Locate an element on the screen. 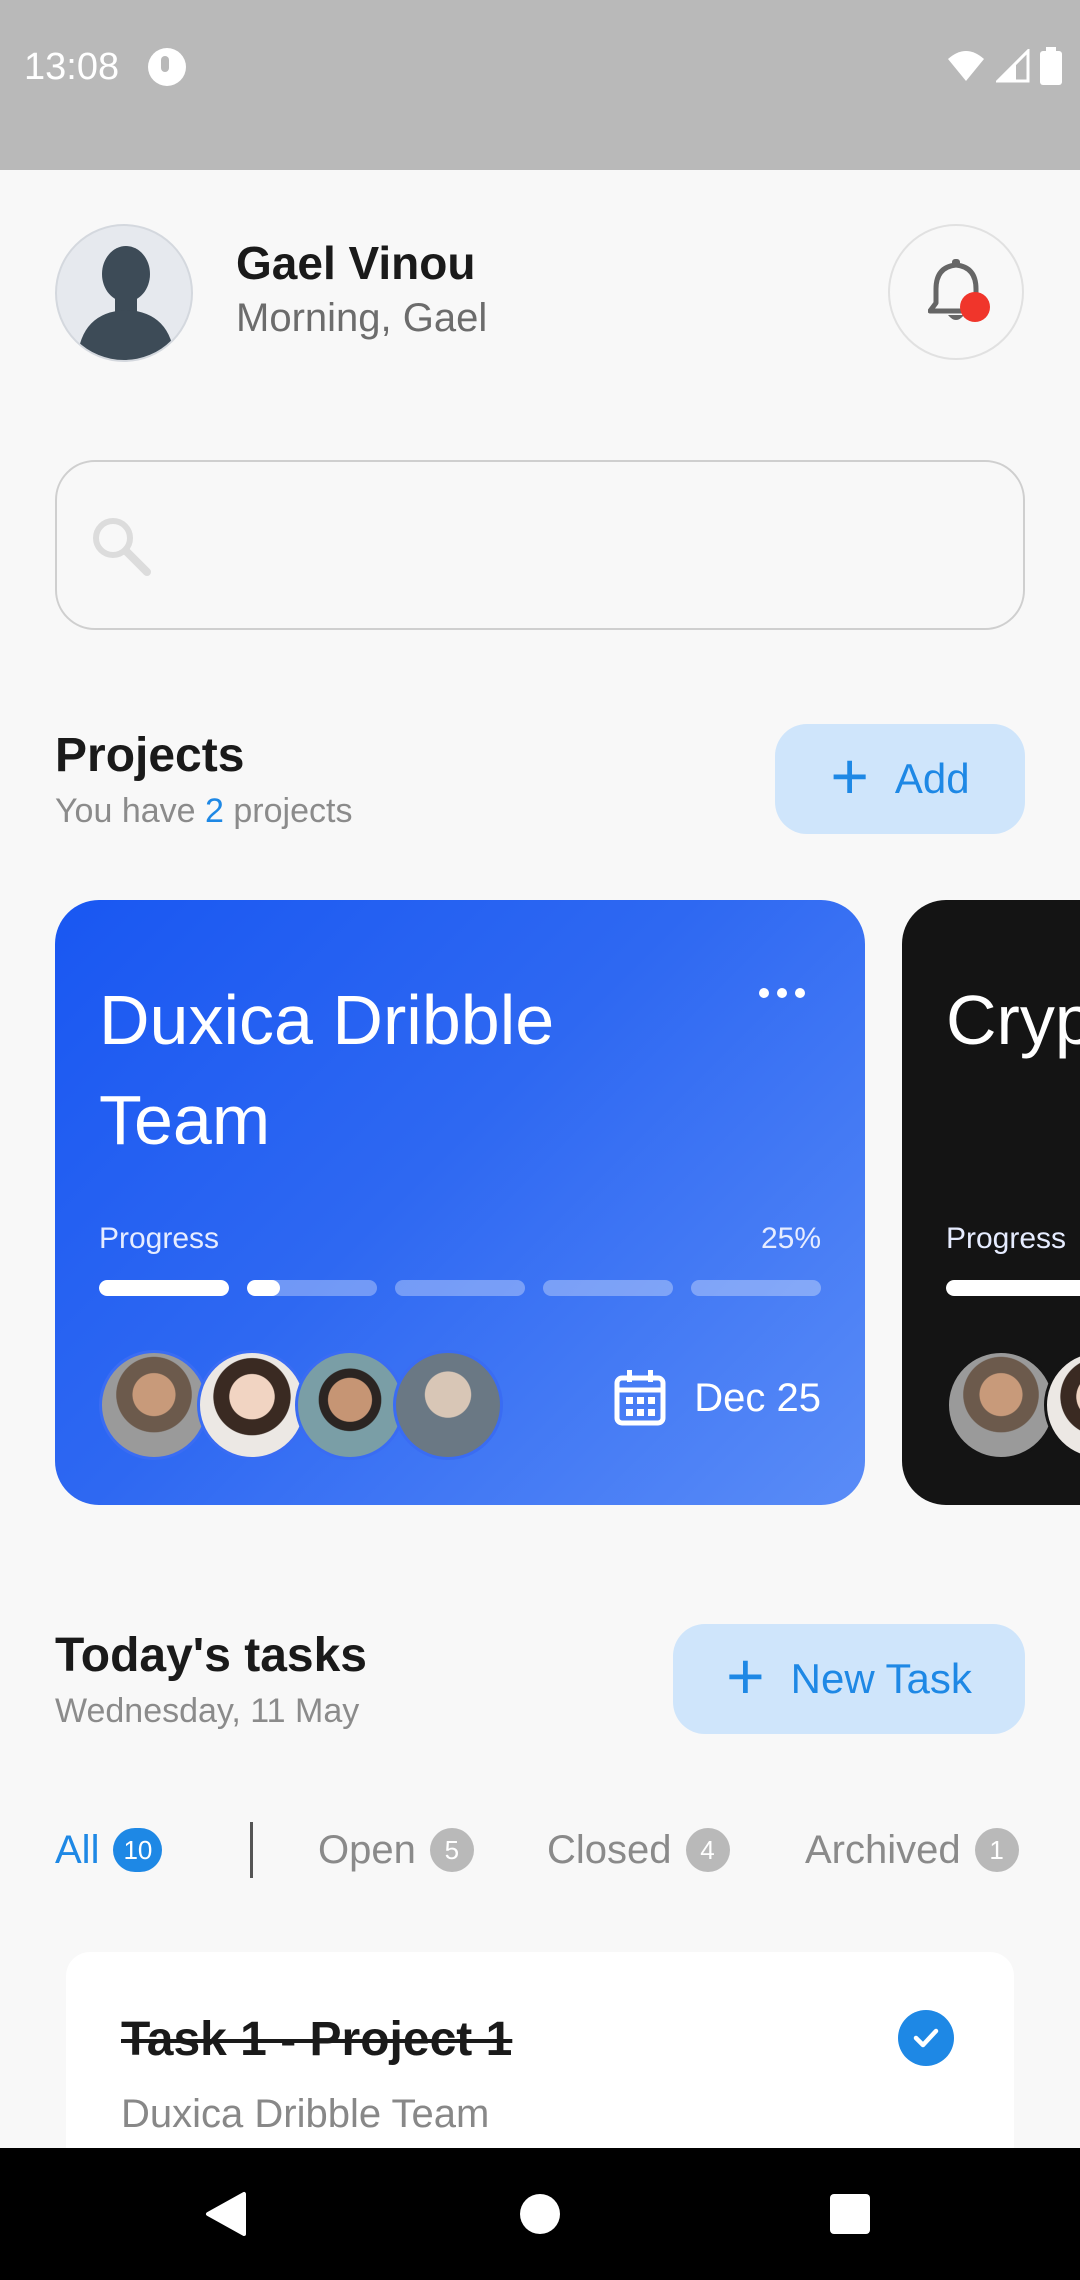 This screenshot has height=2280, width=1080. battery-icon is located at coordinates (1051, 66).